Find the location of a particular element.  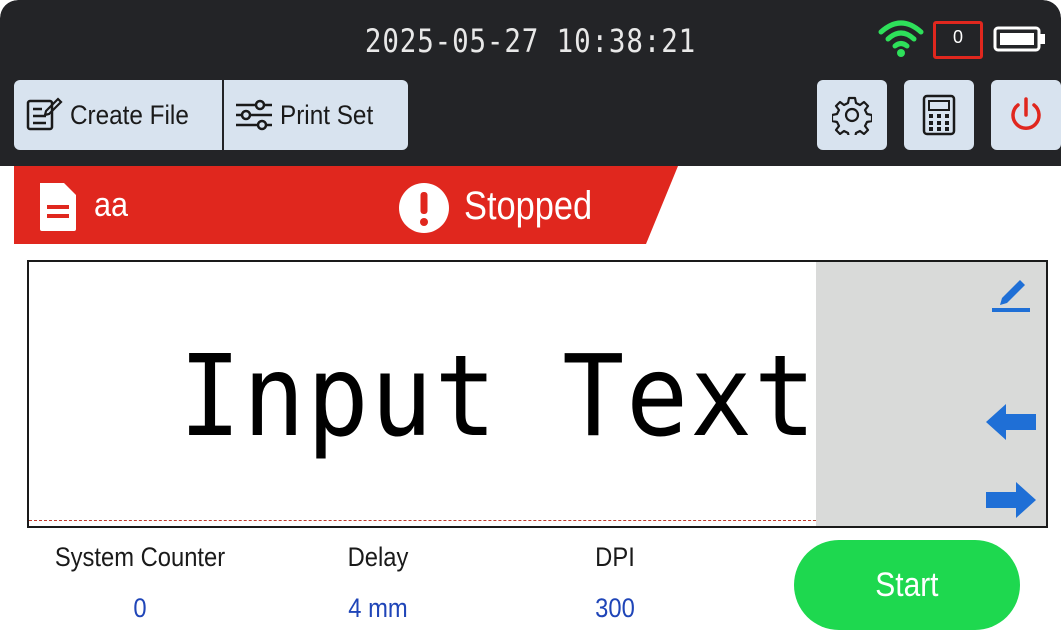

gear-icon is located at coordinates (852, 115).